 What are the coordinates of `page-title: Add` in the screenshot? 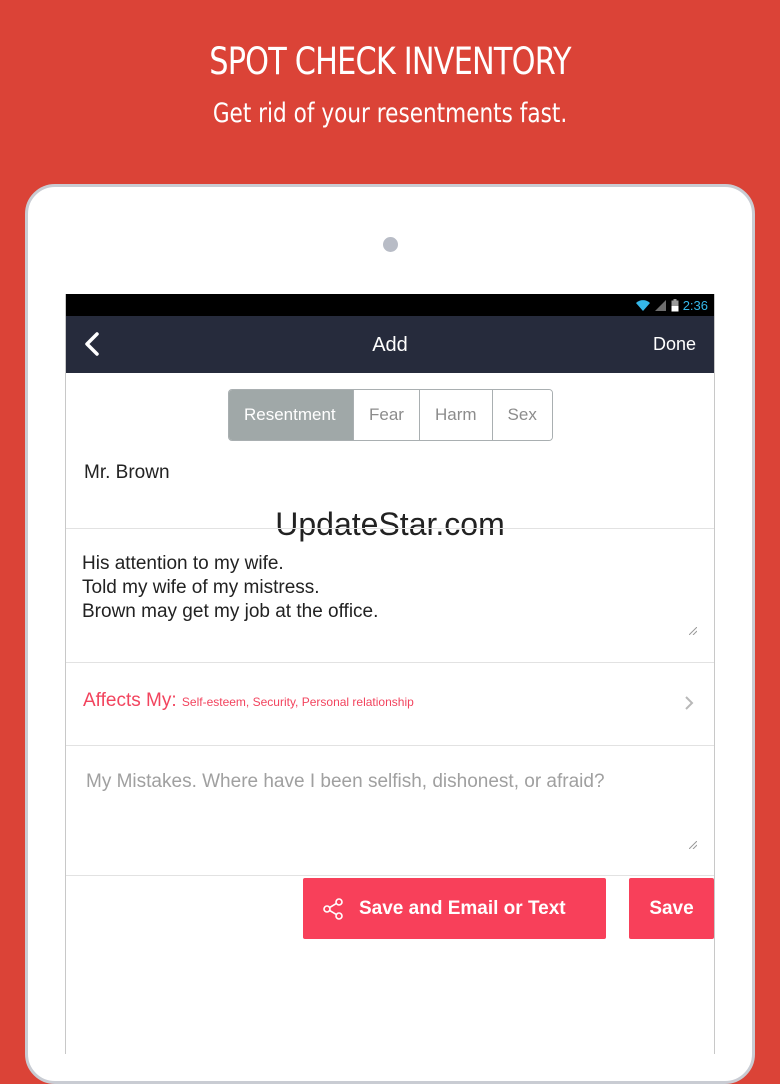 It's located at (390, 345).